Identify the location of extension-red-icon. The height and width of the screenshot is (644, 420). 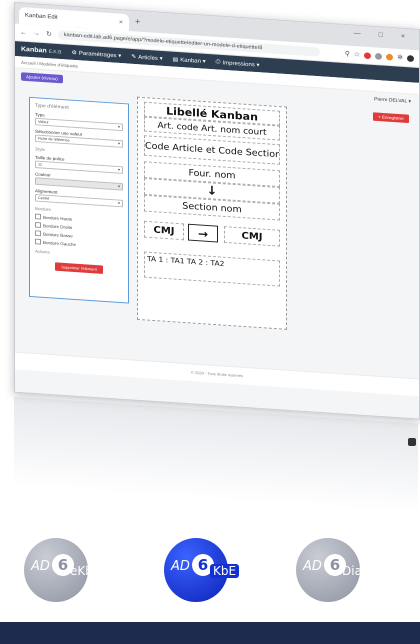
(368, 55).